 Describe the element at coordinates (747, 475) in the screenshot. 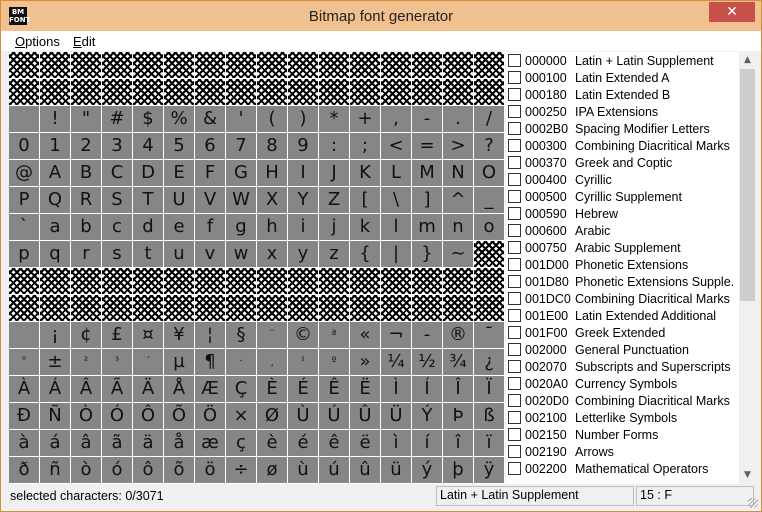

I see `scroll-down-arrow-icon: ▼` at that location.